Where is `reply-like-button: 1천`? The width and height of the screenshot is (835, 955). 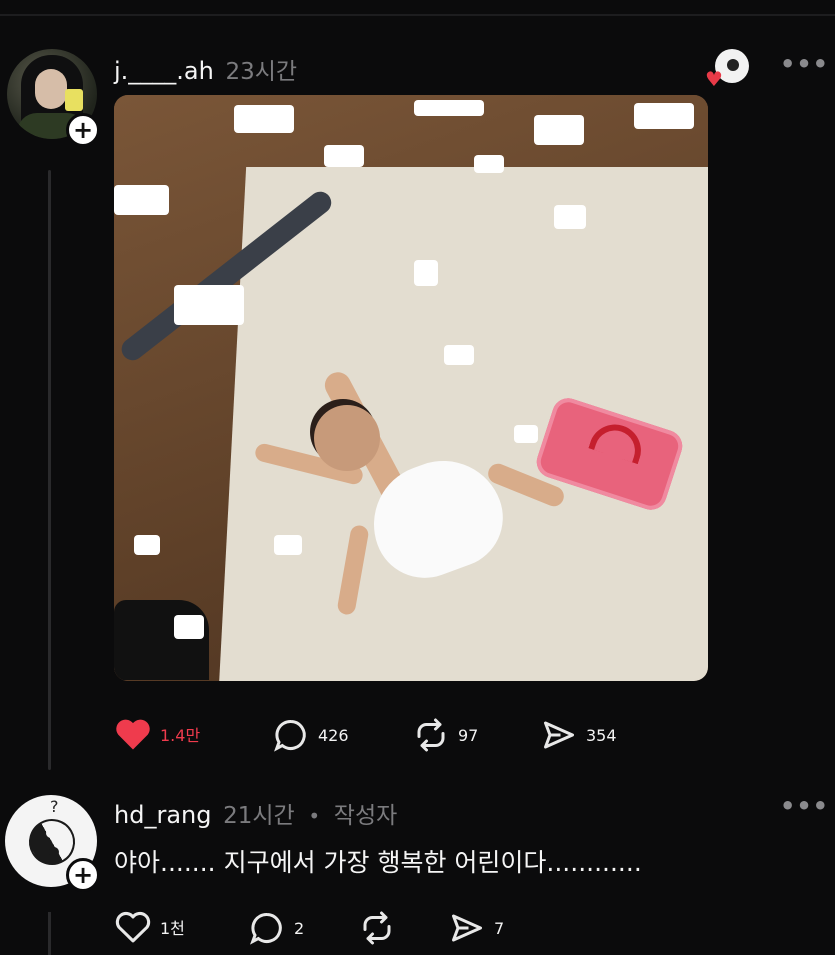 reply-like-button: 1천 is located at coordinates (149, 927).